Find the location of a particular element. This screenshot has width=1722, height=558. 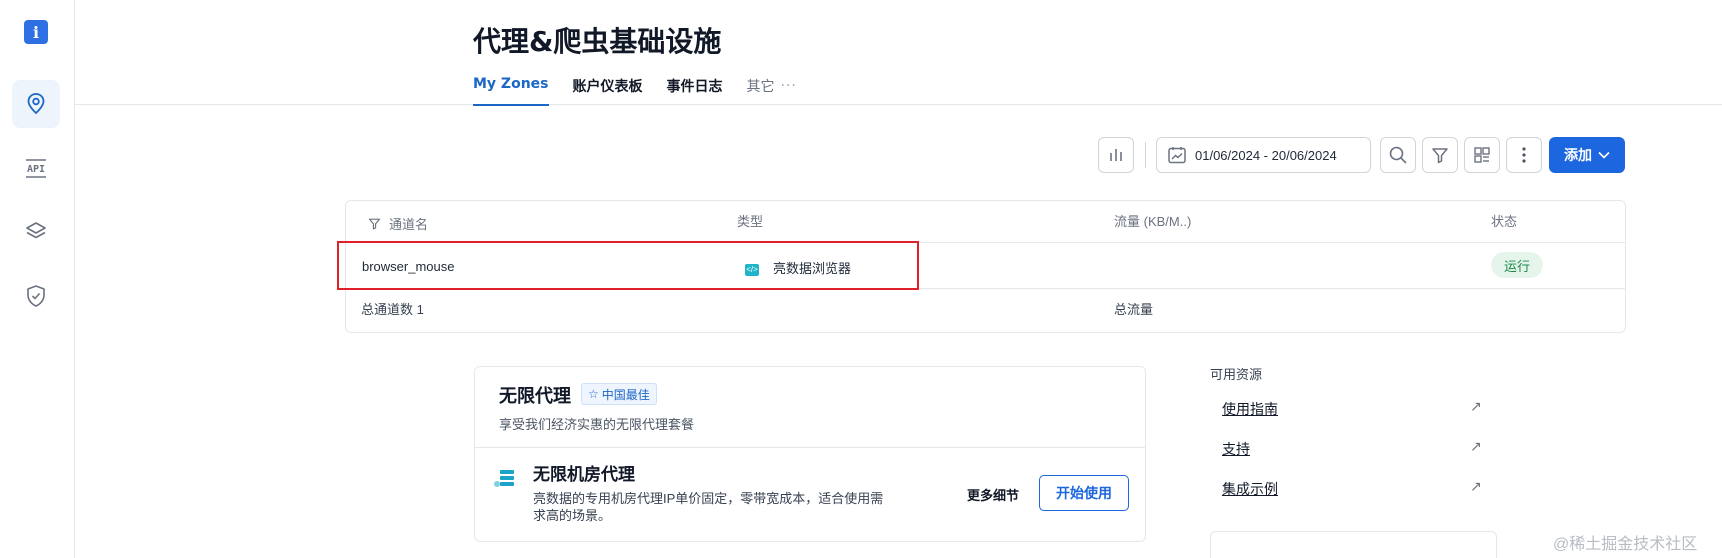

badge-label: 中国最佳 is located at coordinates (625, 394).